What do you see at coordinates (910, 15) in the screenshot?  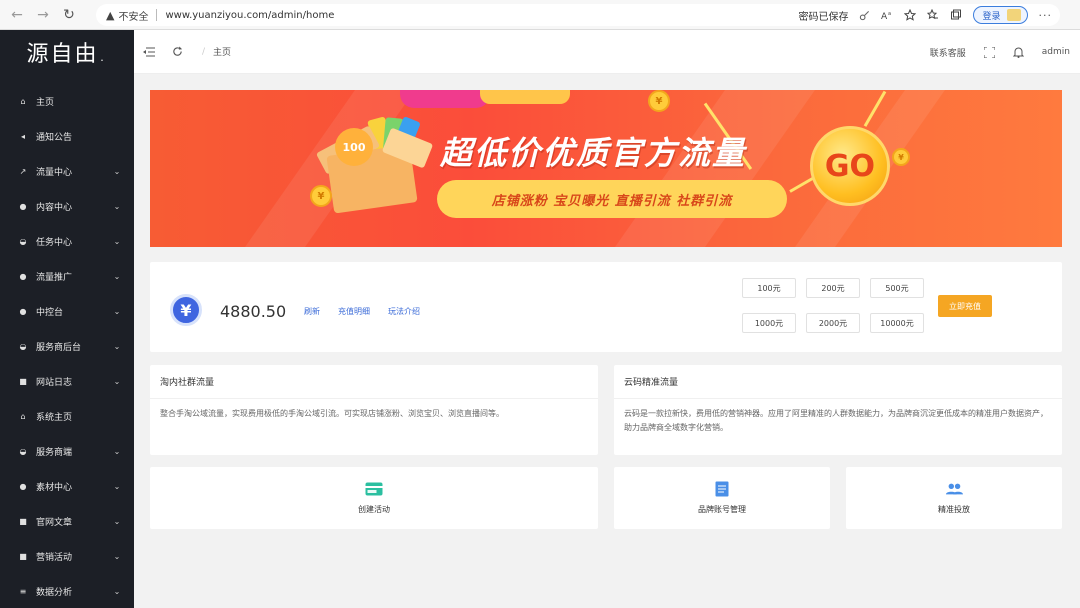 I see `favorite-add-icon` at bounding box center [910, 15].